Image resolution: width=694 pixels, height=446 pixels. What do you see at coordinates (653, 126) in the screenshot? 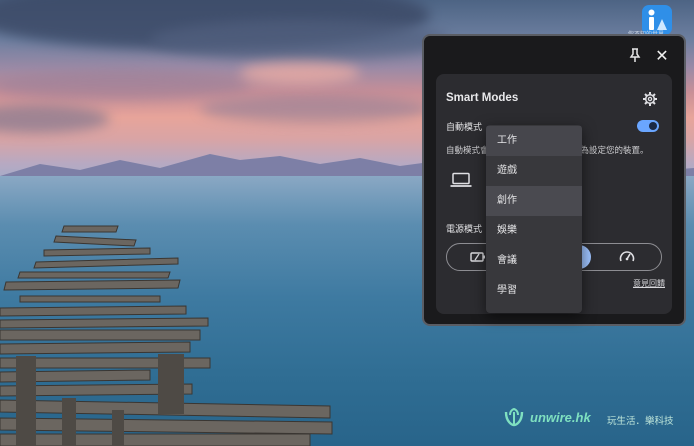
I see `toggle-knob` at bounding box center [653, 126].